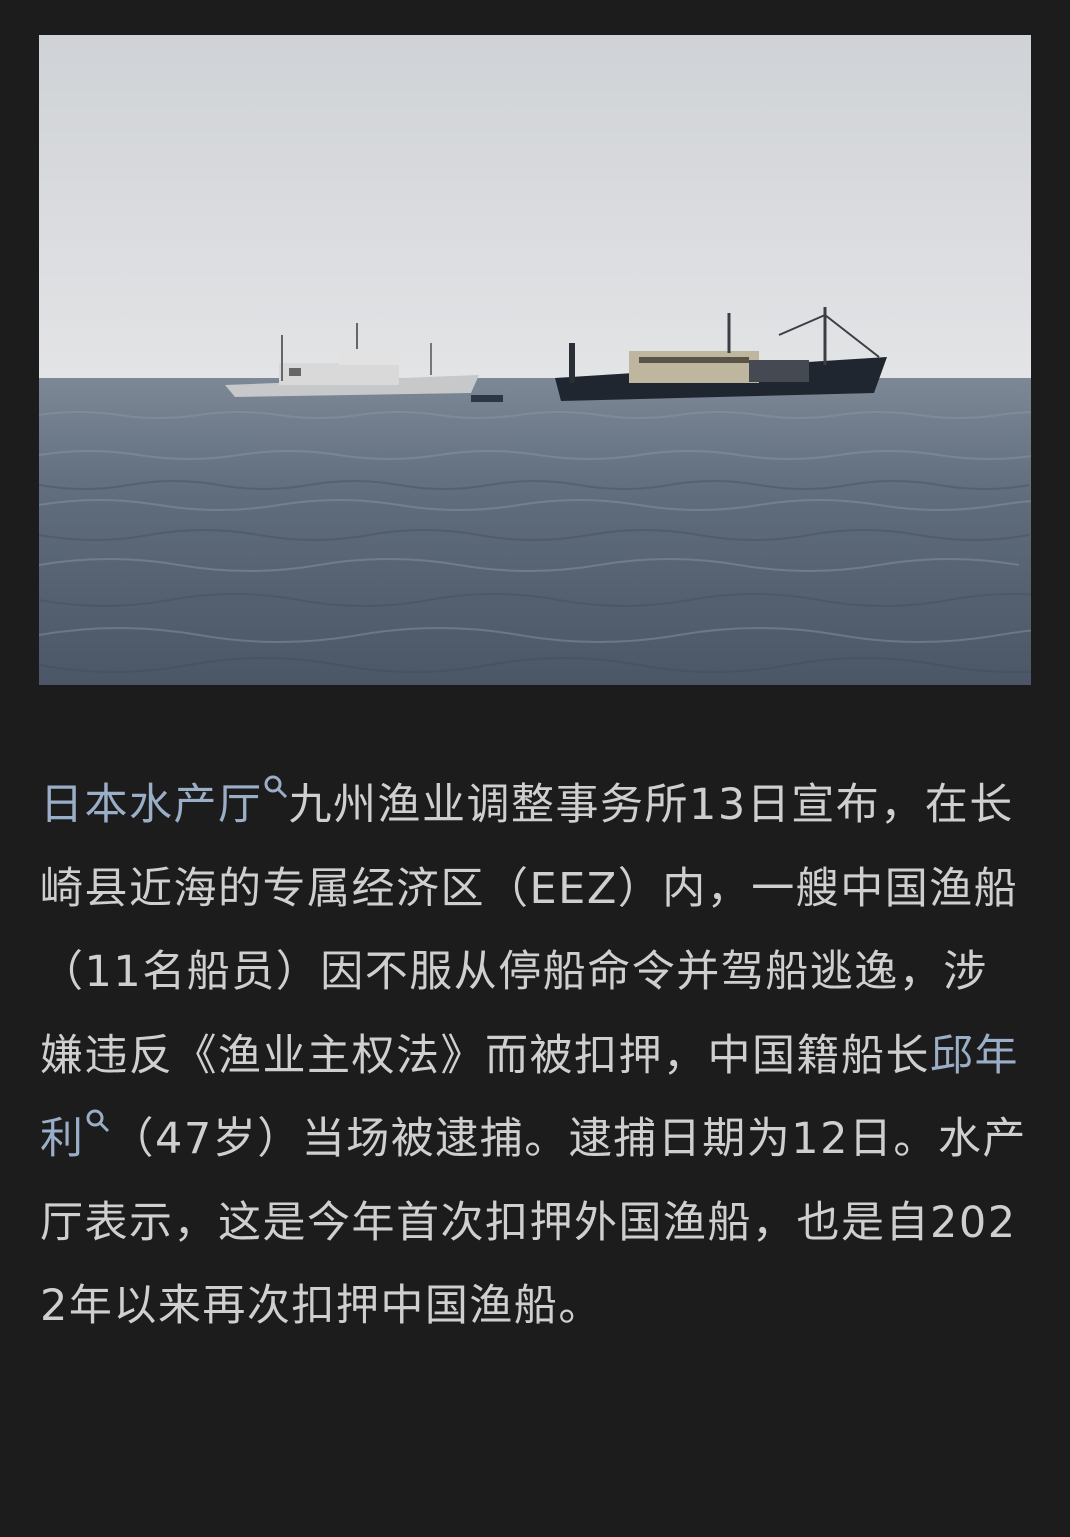 Image resolution: width=1070 pixels, height=1537 pixels. What do you see at coordinates (487, 398) in the screenshot?
I see `small-boat` at bounding box center [487, 398].